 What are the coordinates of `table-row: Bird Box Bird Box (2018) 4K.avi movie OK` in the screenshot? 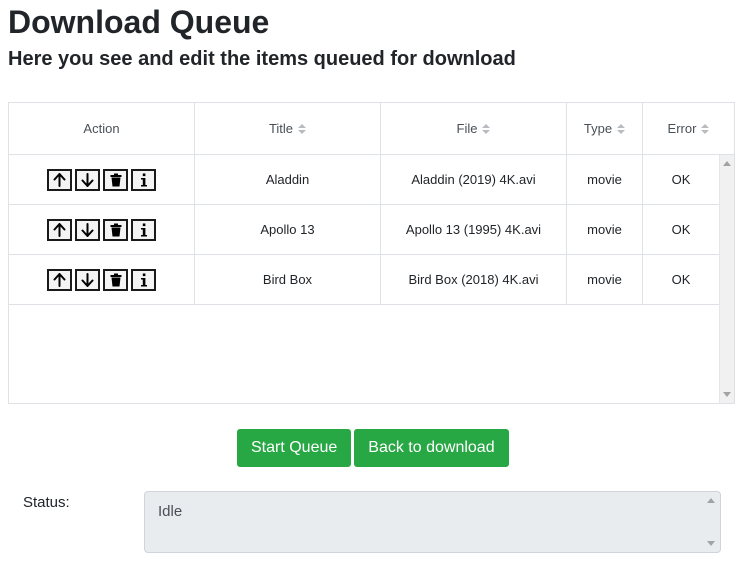 It's located at (364, 280).